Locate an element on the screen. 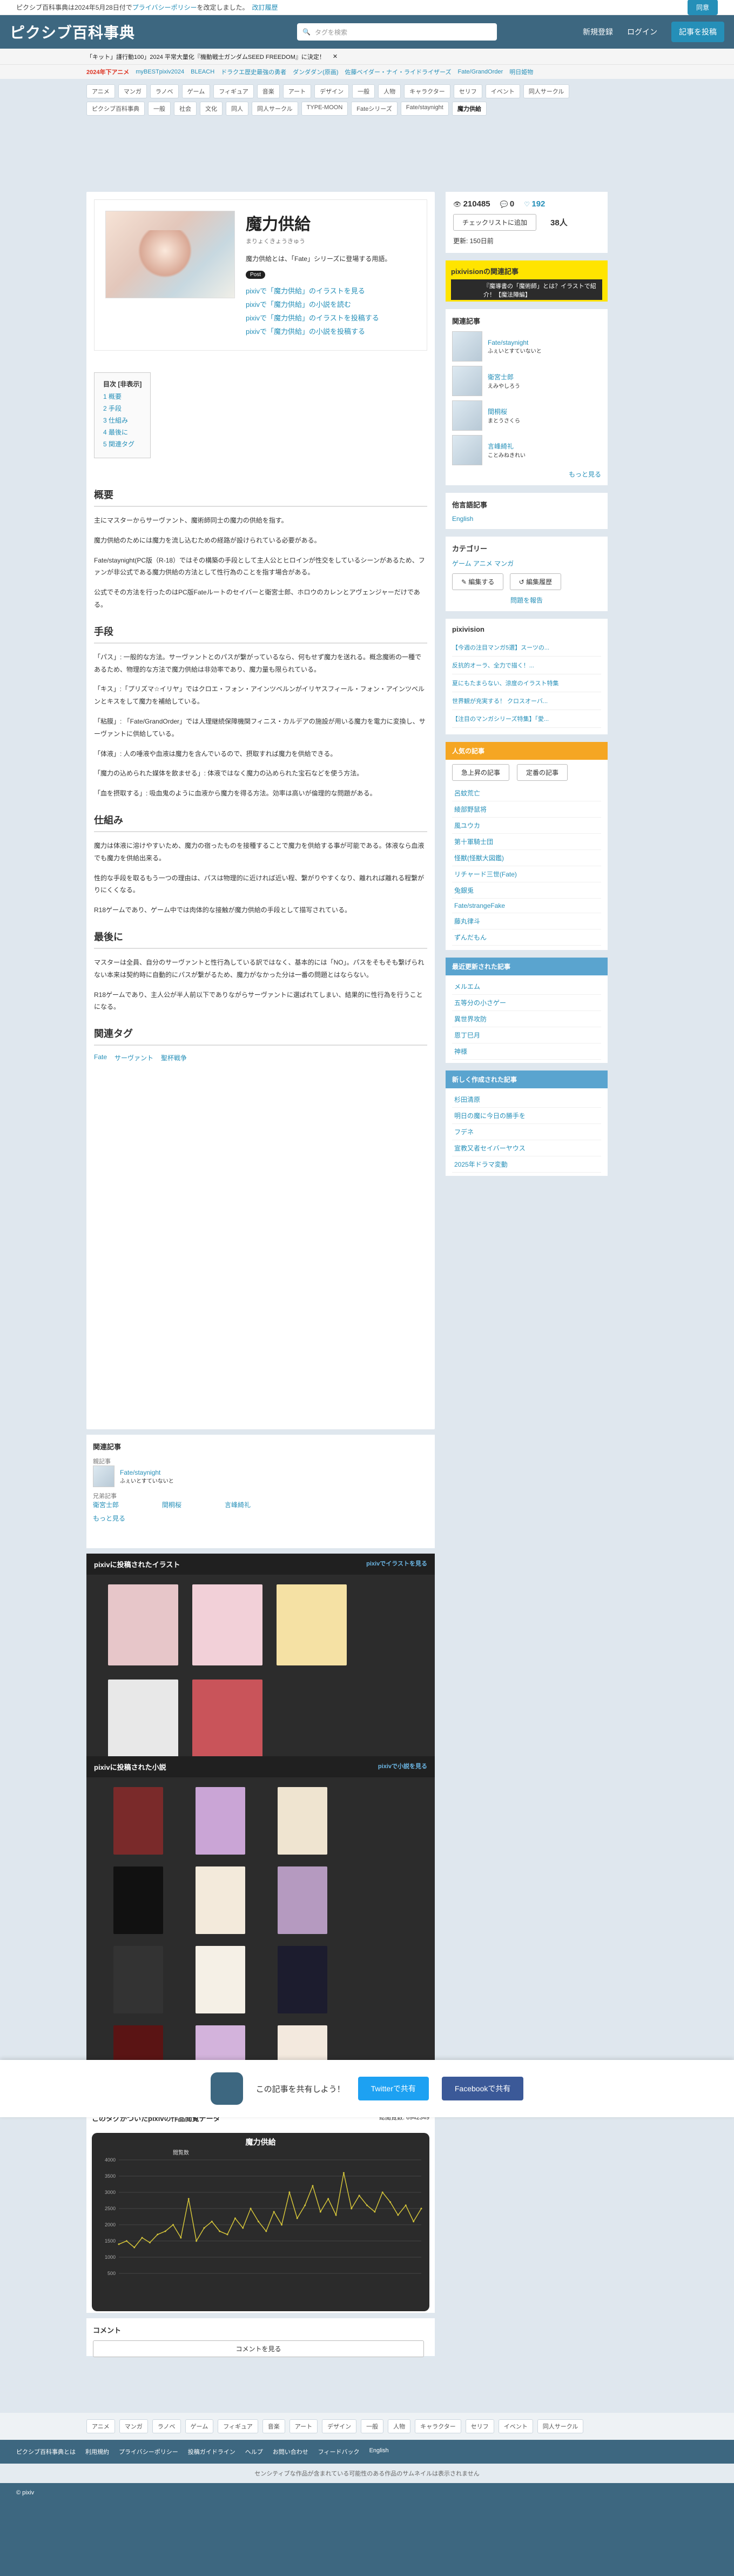 The width and height of the screenshot is (734, 2576). footer-category: キャラクター is located at coordinates (438, 2426).